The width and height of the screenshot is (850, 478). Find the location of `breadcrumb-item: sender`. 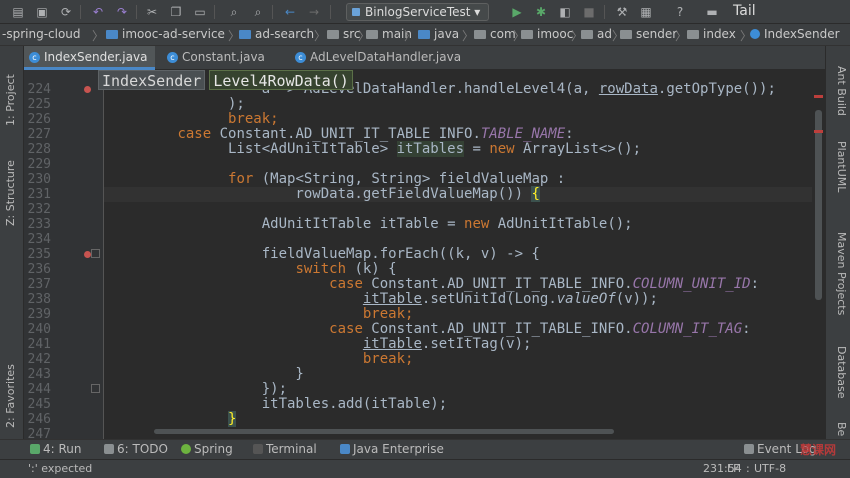

breadcrumb-item: sender is located at coordinates (648, 34).